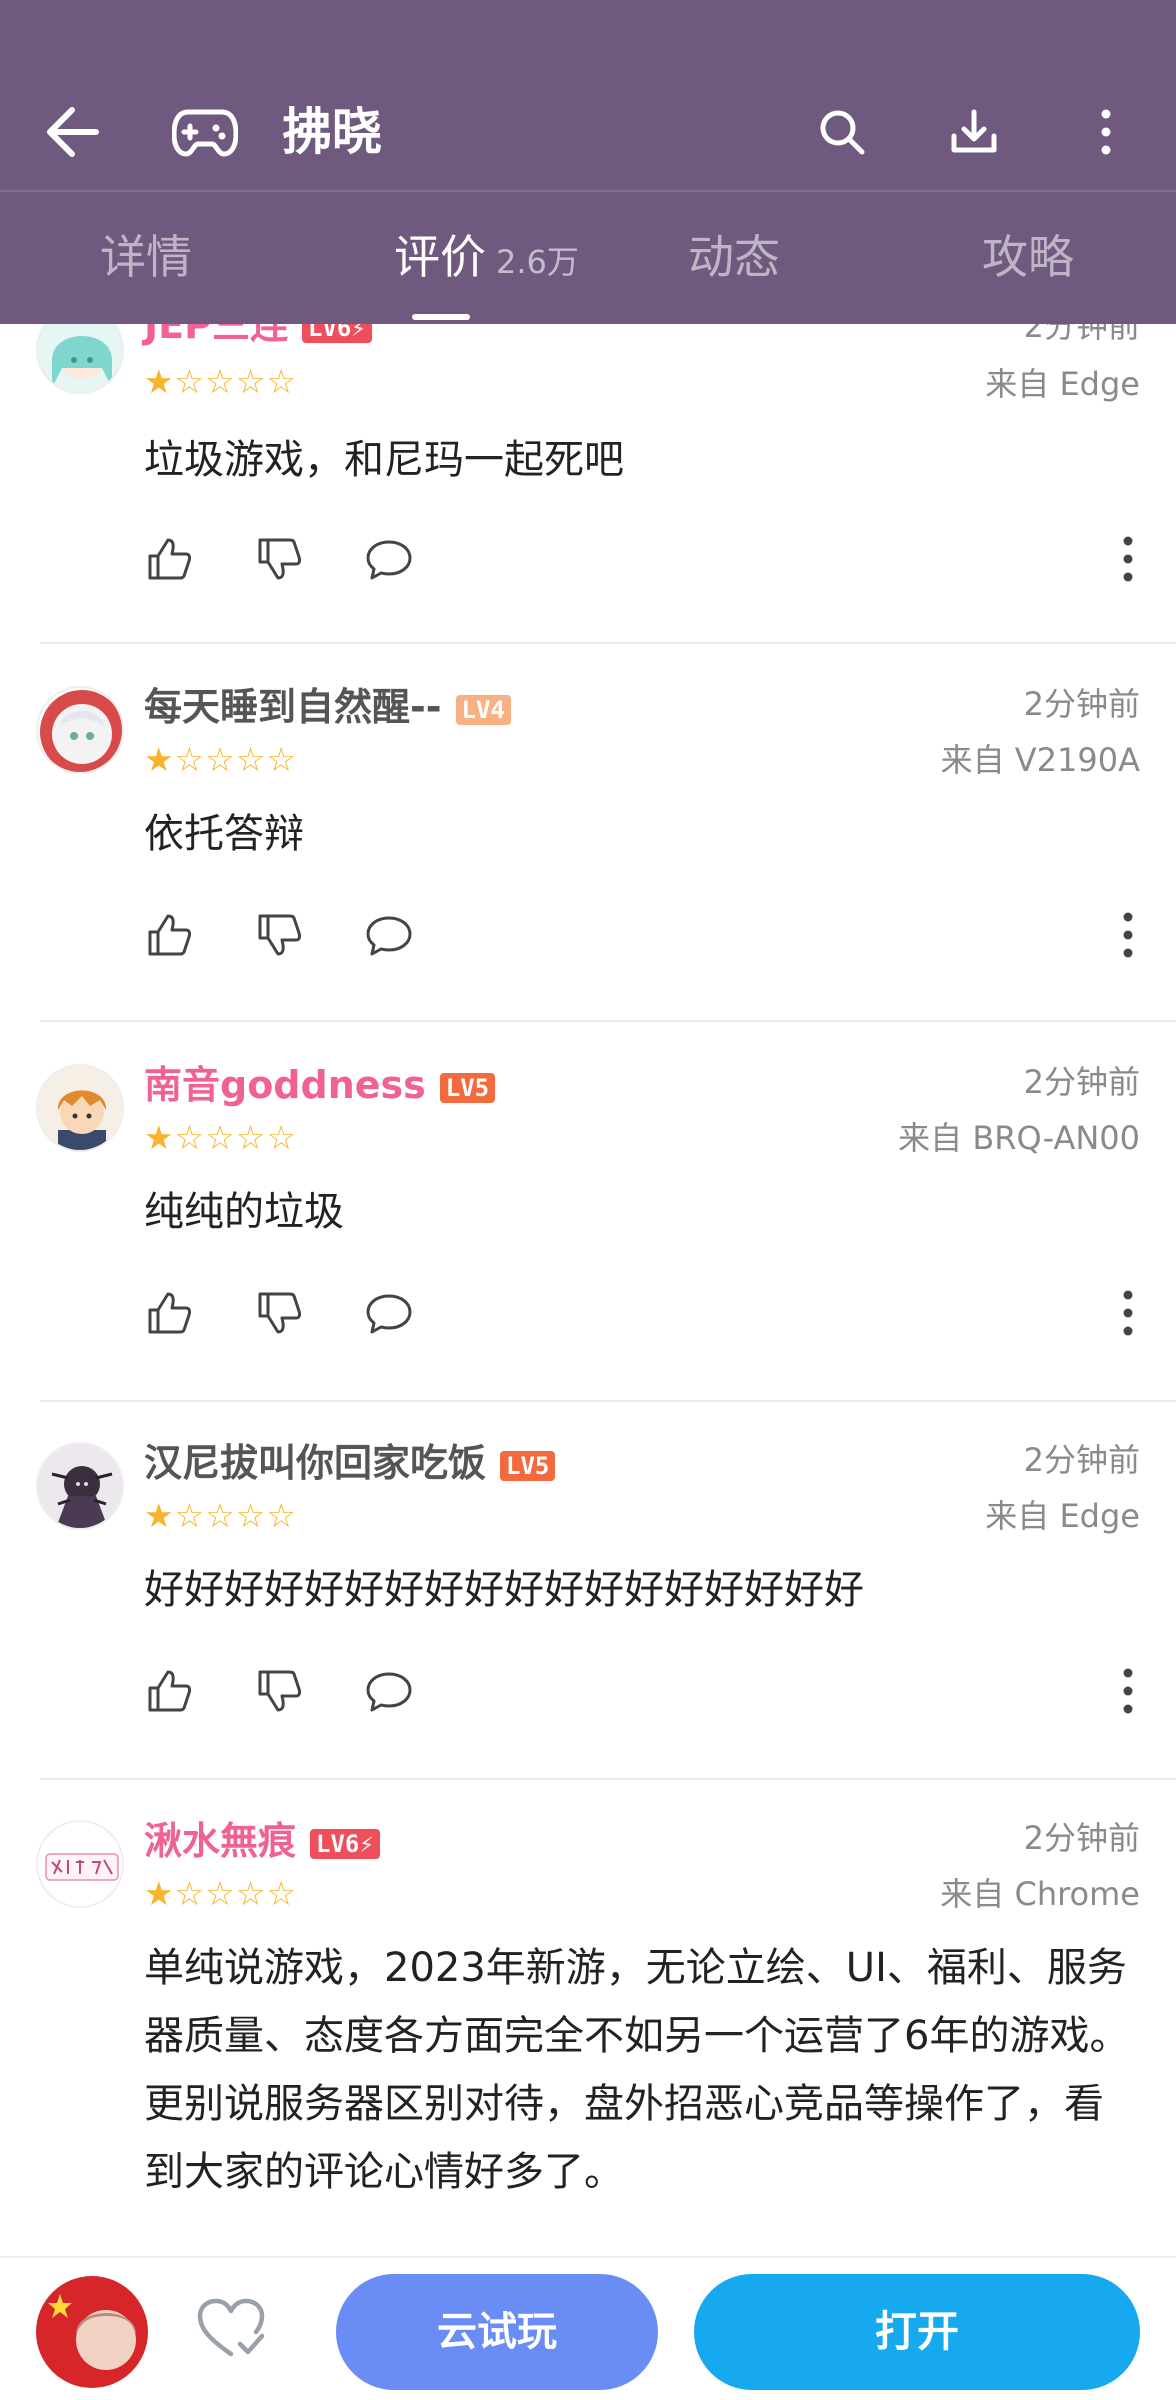  What do you see at coordinates (224, 834) in the screenshot?
I see `review-text: 依托答辩` at bounding box center [224, 834].